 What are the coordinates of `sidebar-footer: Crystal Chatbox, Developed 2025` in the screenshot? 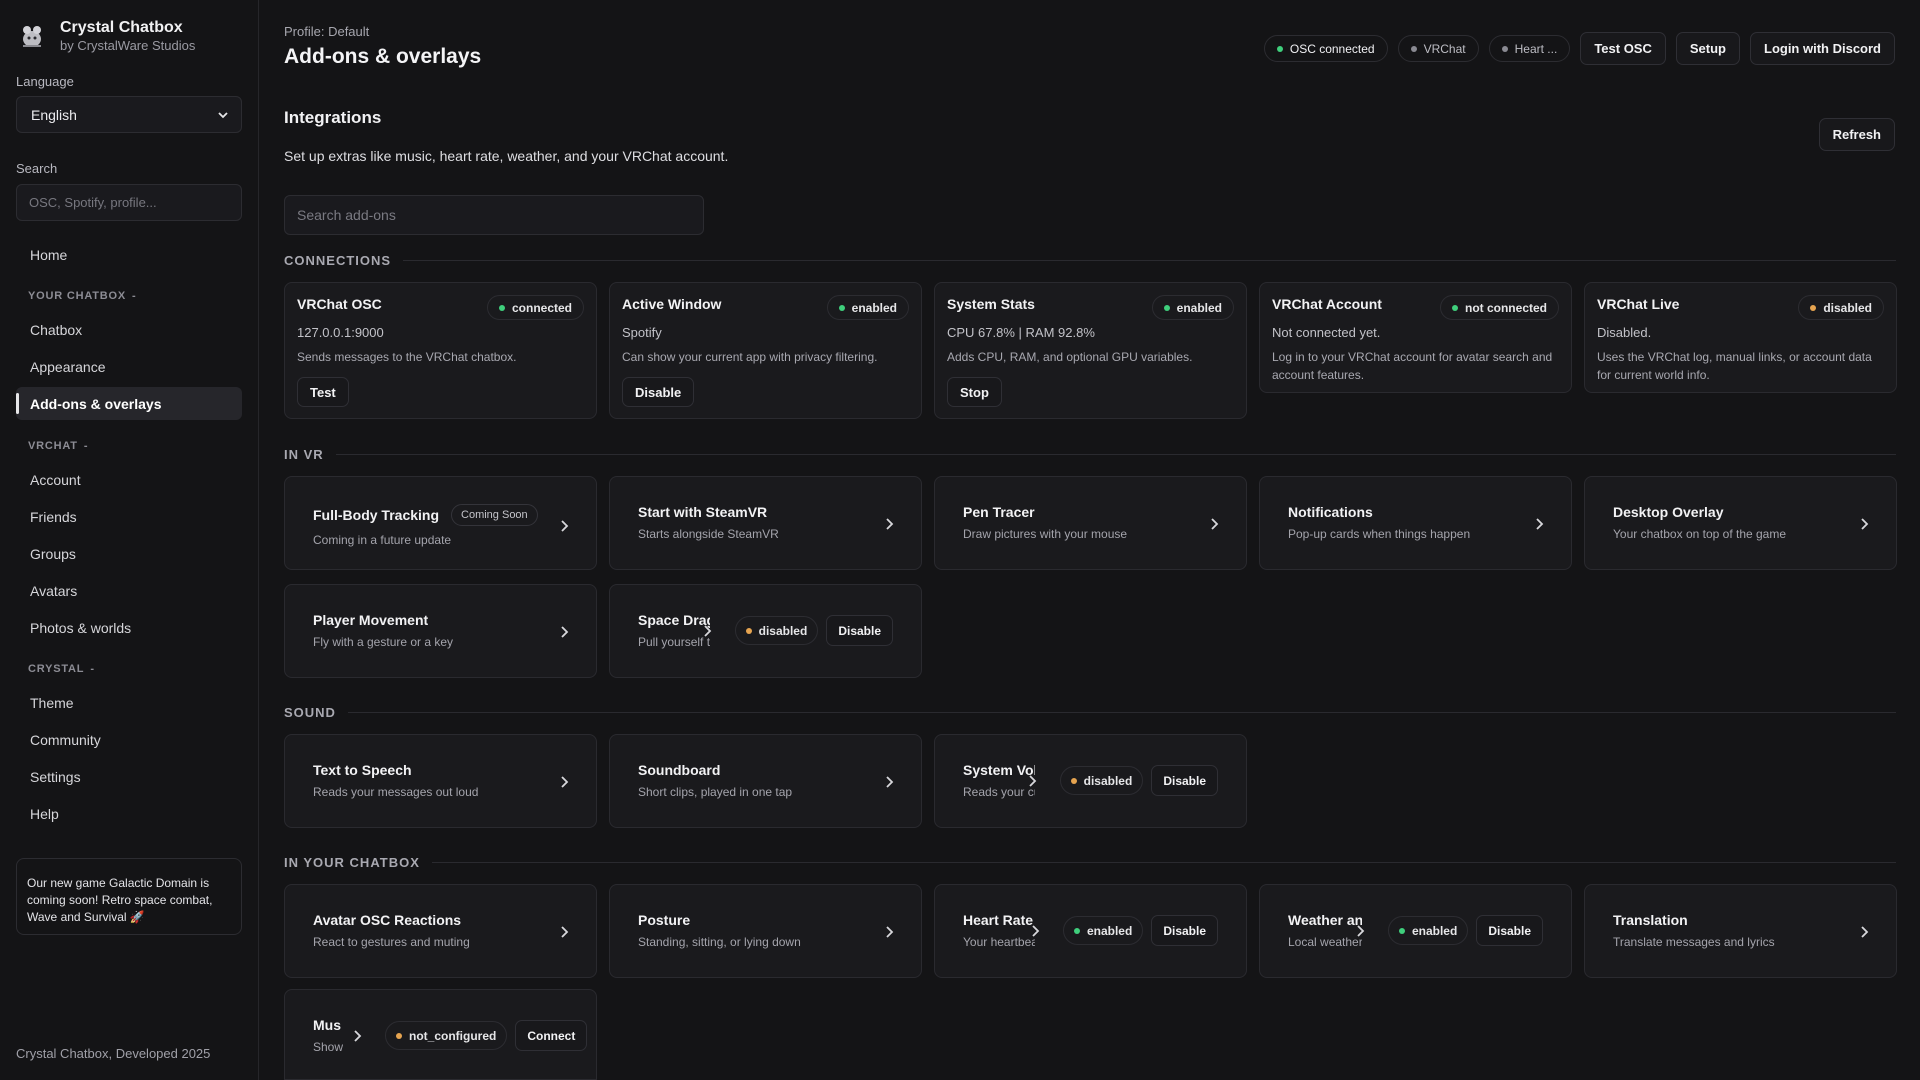 It's located at (113, 1053).